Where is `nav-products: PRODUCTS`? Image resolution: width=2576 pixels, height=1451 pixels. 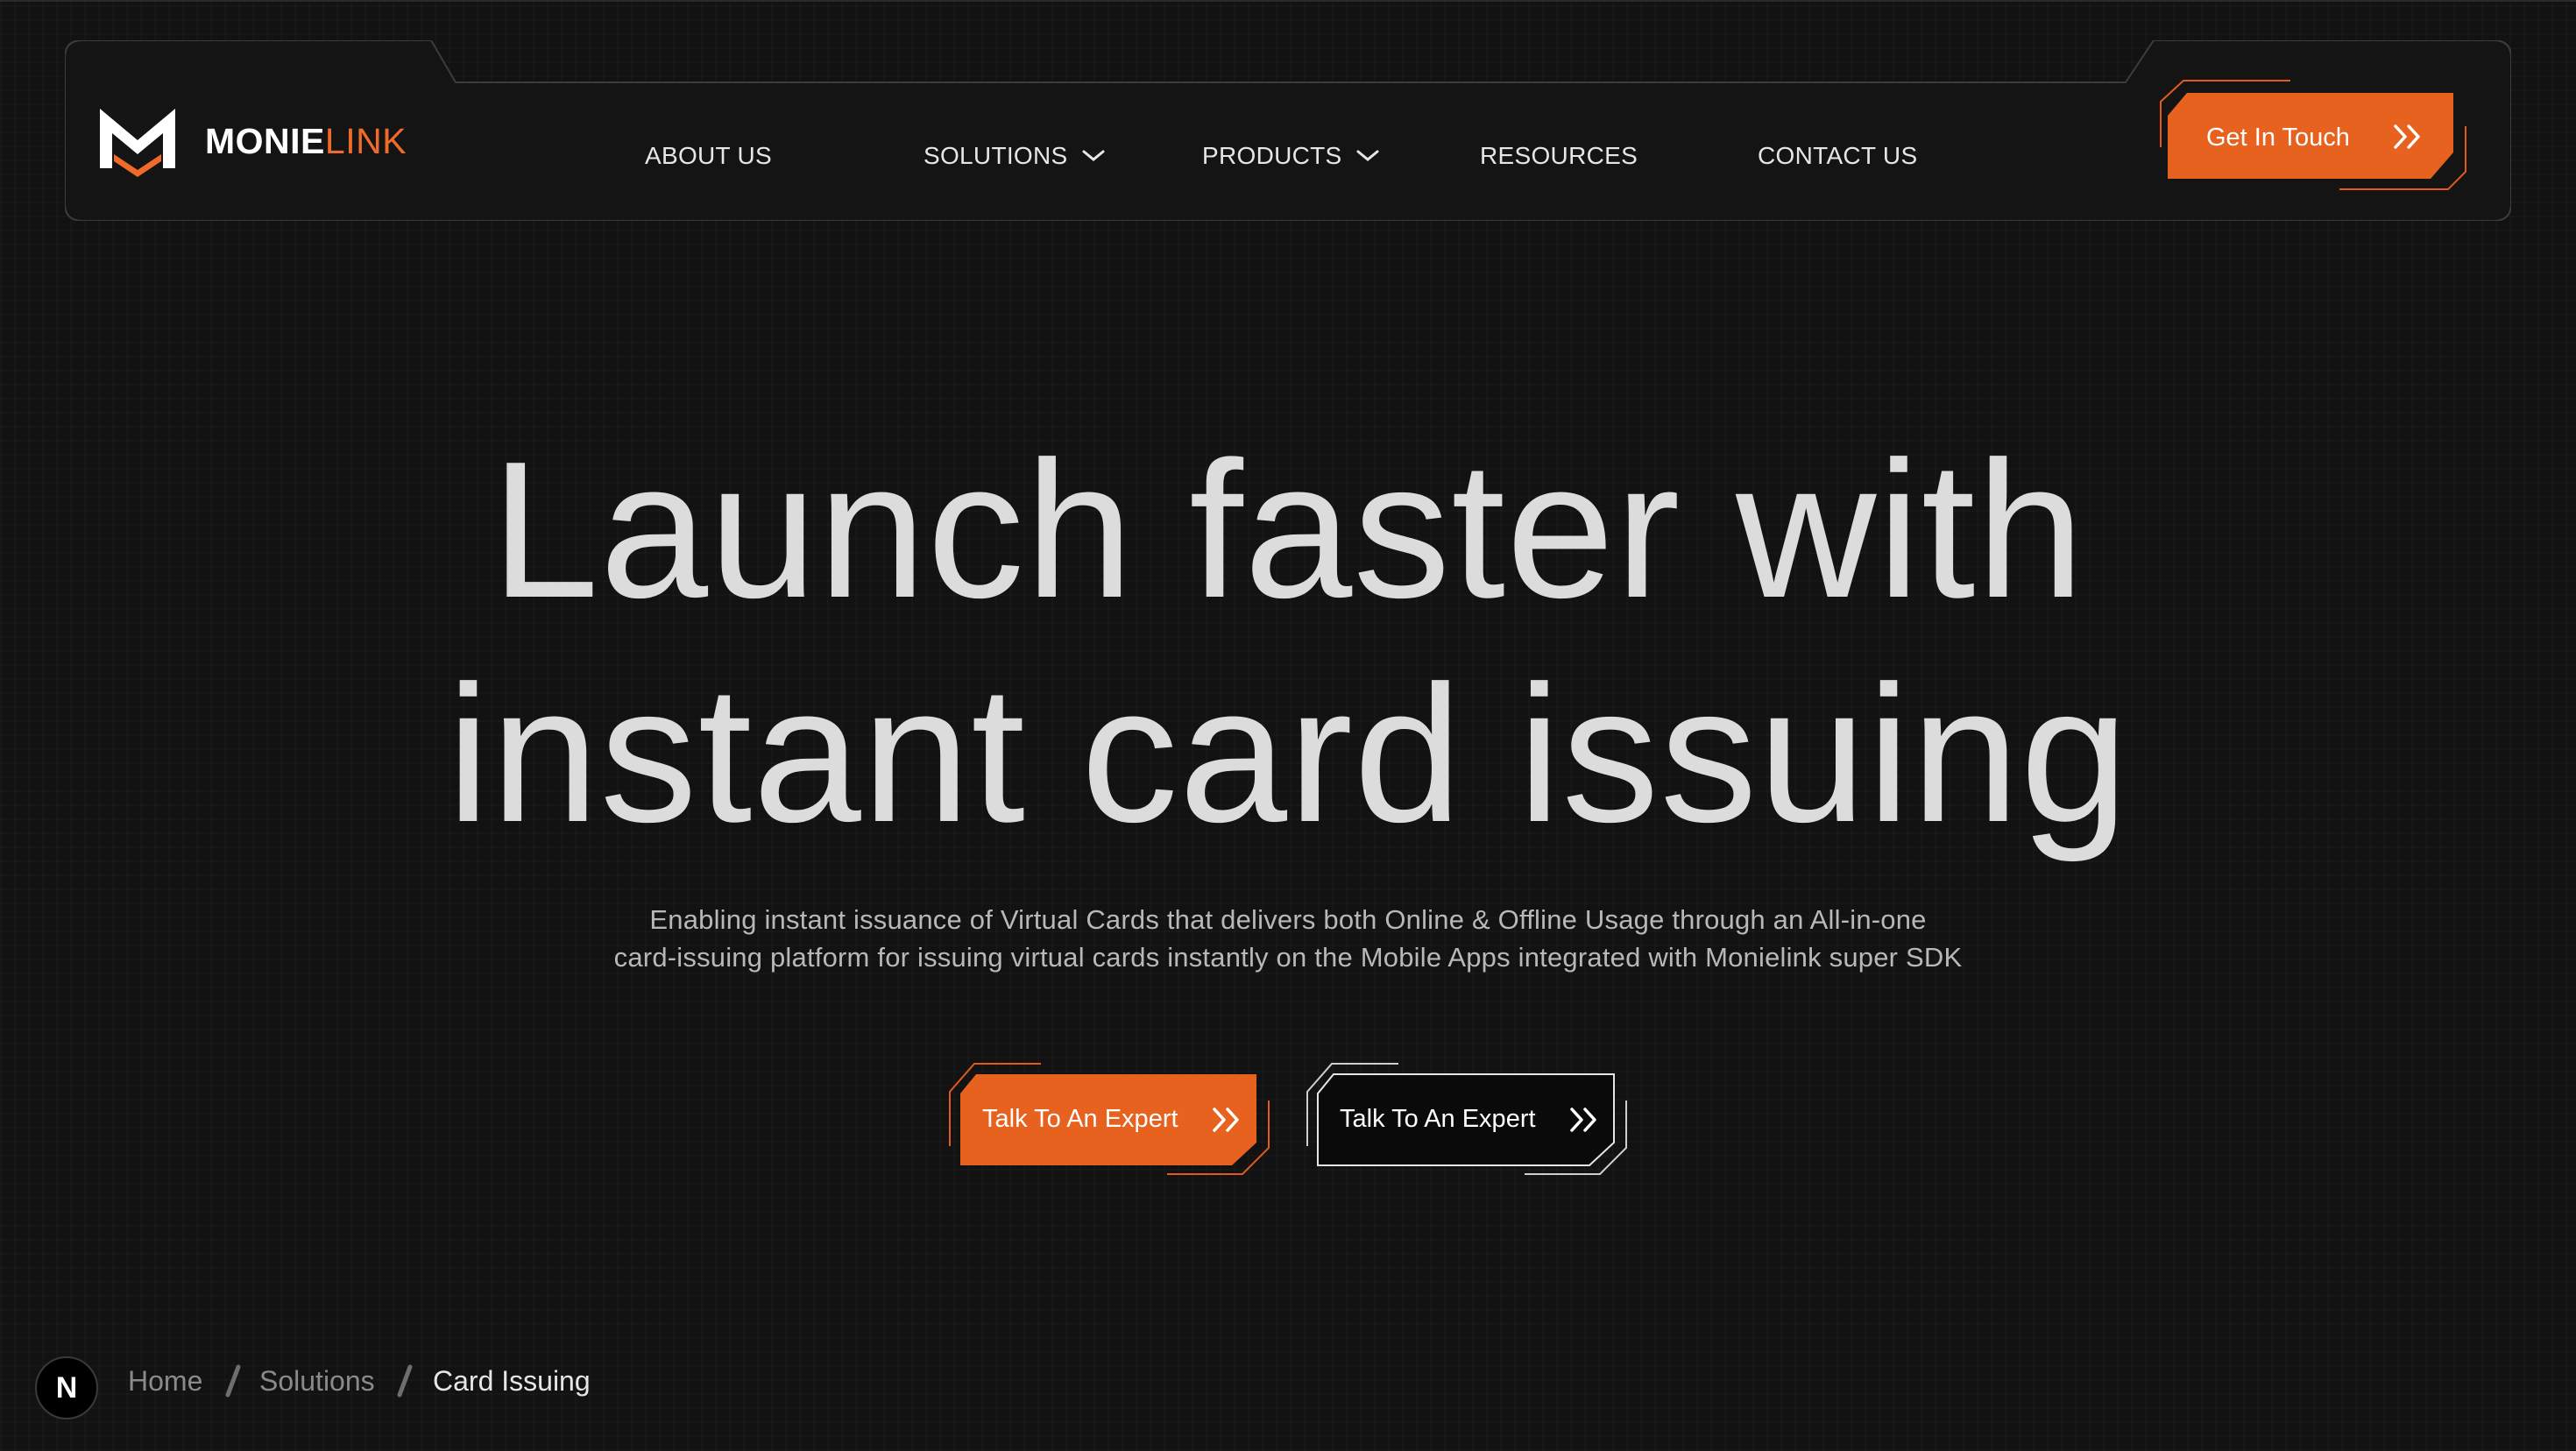 nav-products: PRODUCTS is located at coordinates (1290, 156).